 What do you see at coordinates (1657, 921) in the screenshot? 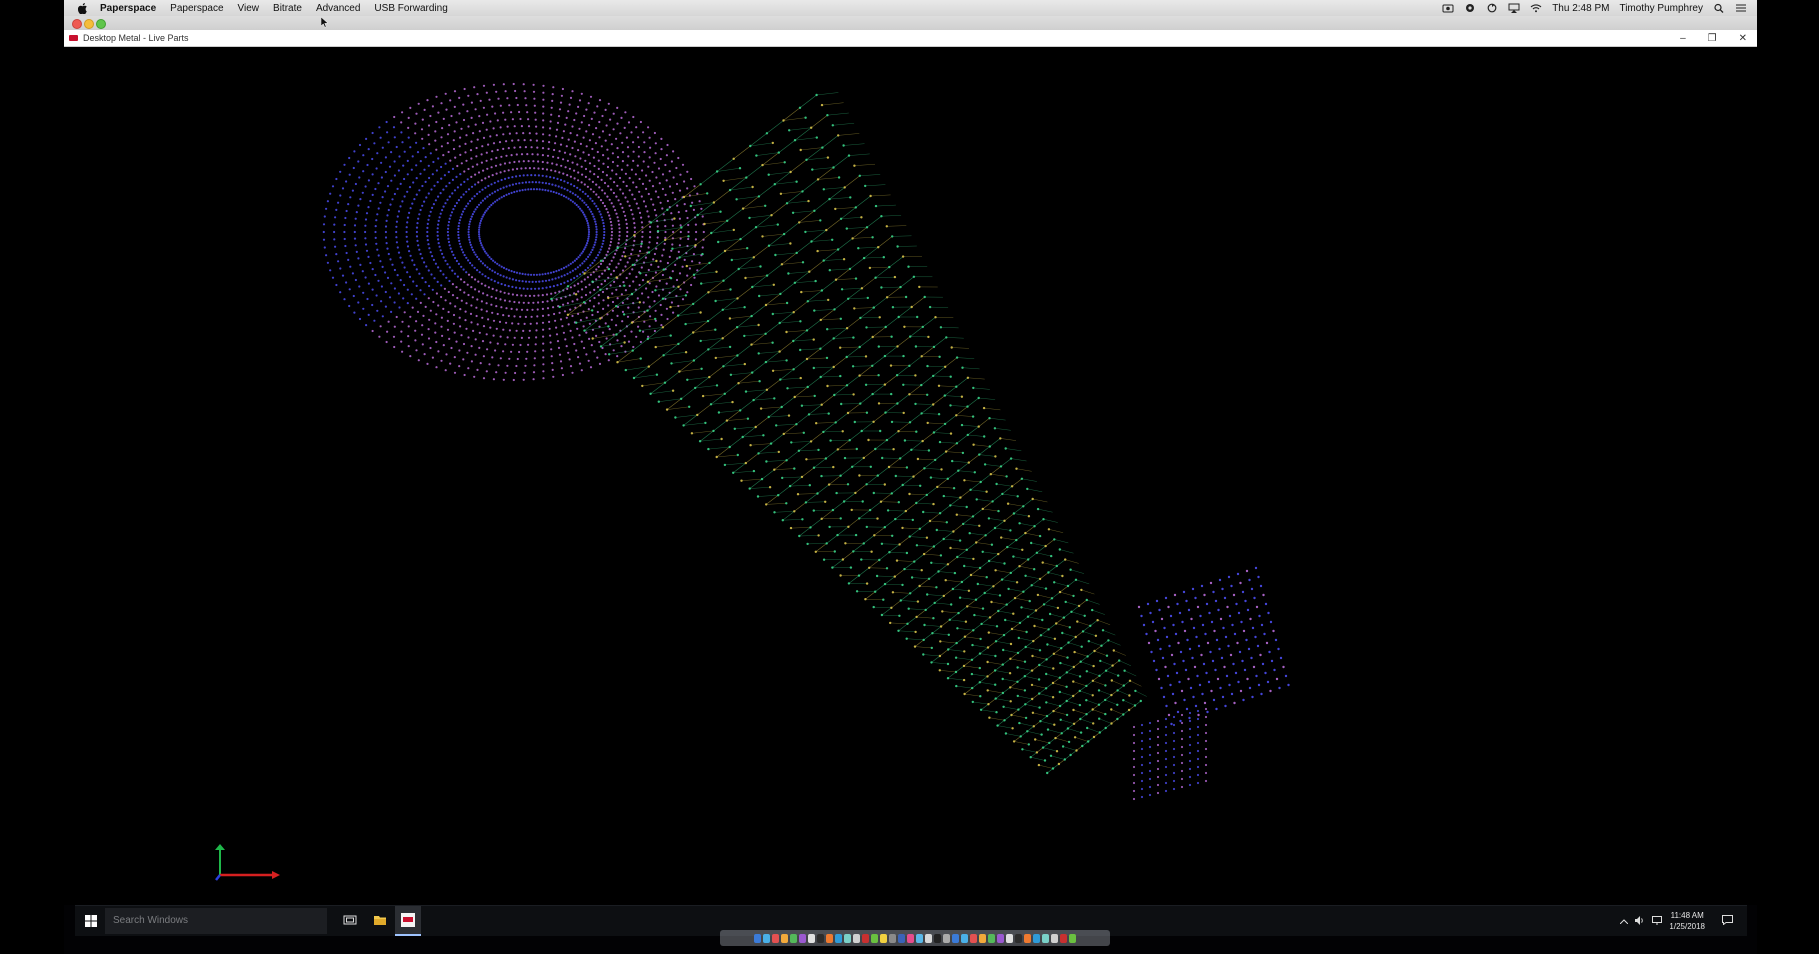
I see `network-icon` at bounding box center [1657, 921].